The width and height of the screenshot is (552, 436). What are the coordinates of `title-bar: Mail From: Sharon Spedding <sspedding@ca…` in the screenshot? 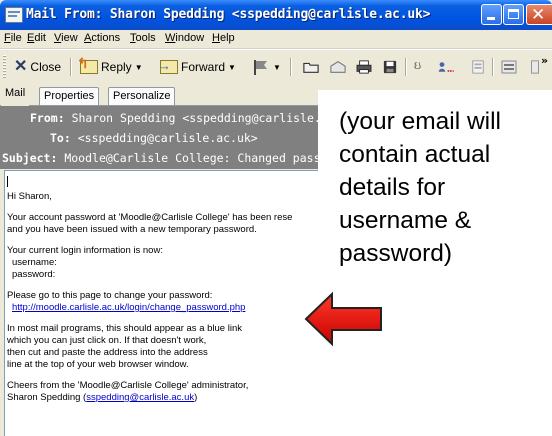 It's located at (276, 15).